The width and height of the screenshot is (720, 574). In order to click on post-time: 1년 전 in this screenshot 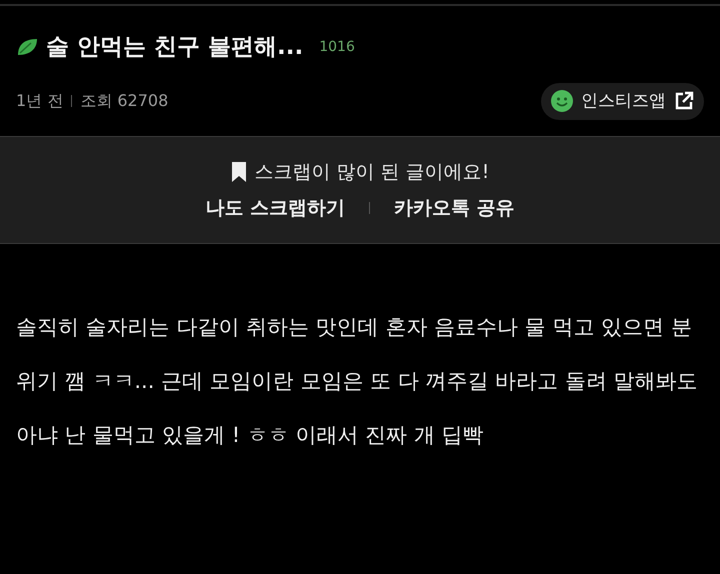, I will do `click(40, 101)`.